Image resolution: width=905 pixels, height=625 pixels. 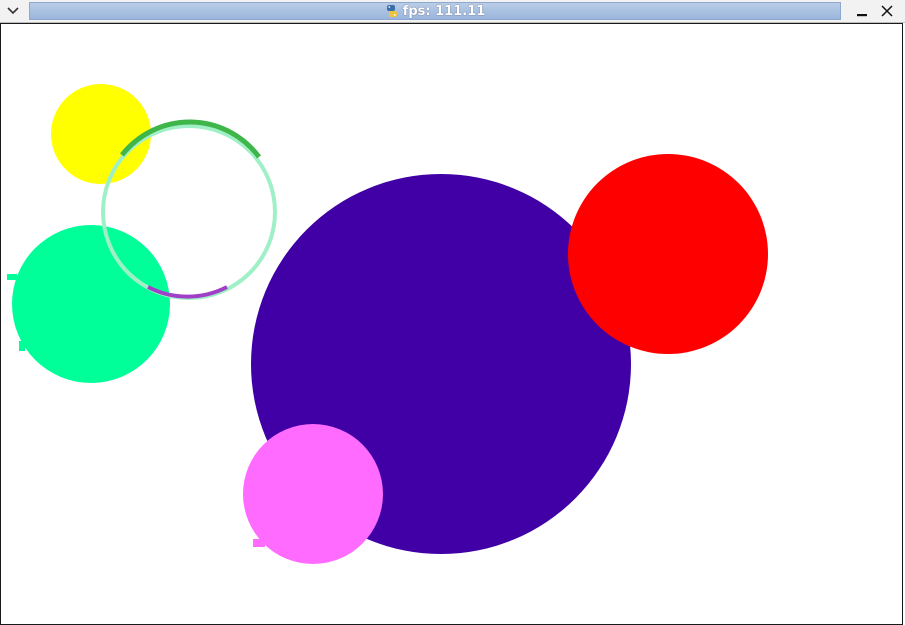 I want to click on close-button, so click(x=887, y=11).